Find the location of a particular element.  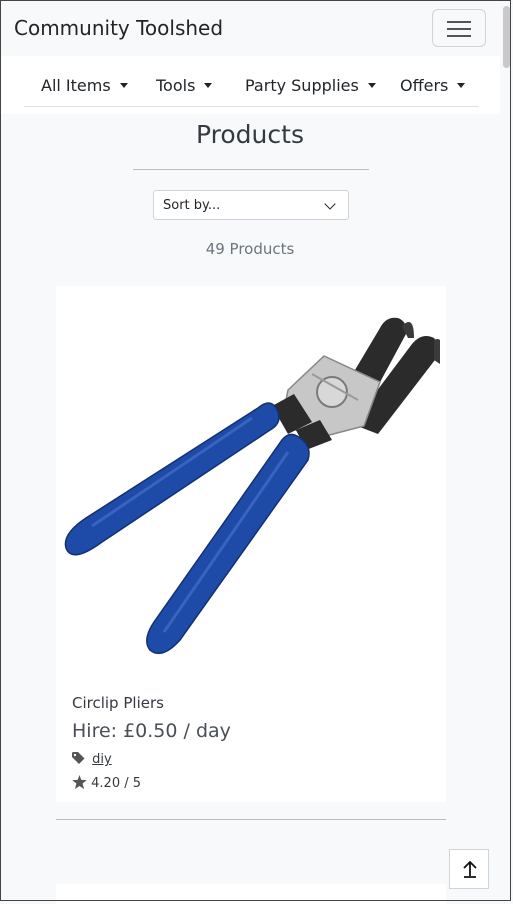

product-tag: diy is located at coordinates (92, 759).